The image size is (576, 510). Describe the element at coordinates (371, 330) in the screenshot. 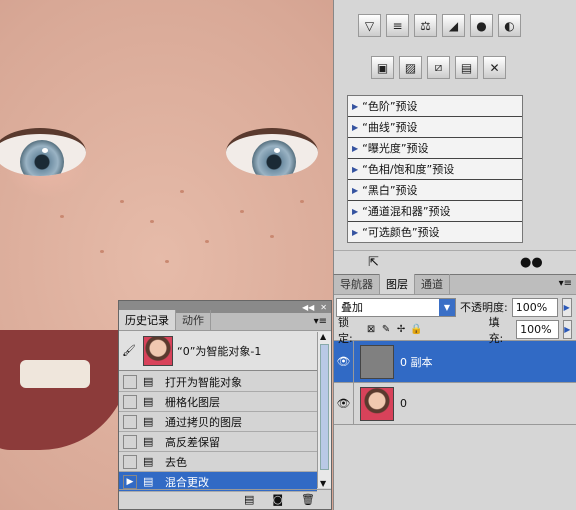

I see `lock-transparent-icon: ⊠` at that location.